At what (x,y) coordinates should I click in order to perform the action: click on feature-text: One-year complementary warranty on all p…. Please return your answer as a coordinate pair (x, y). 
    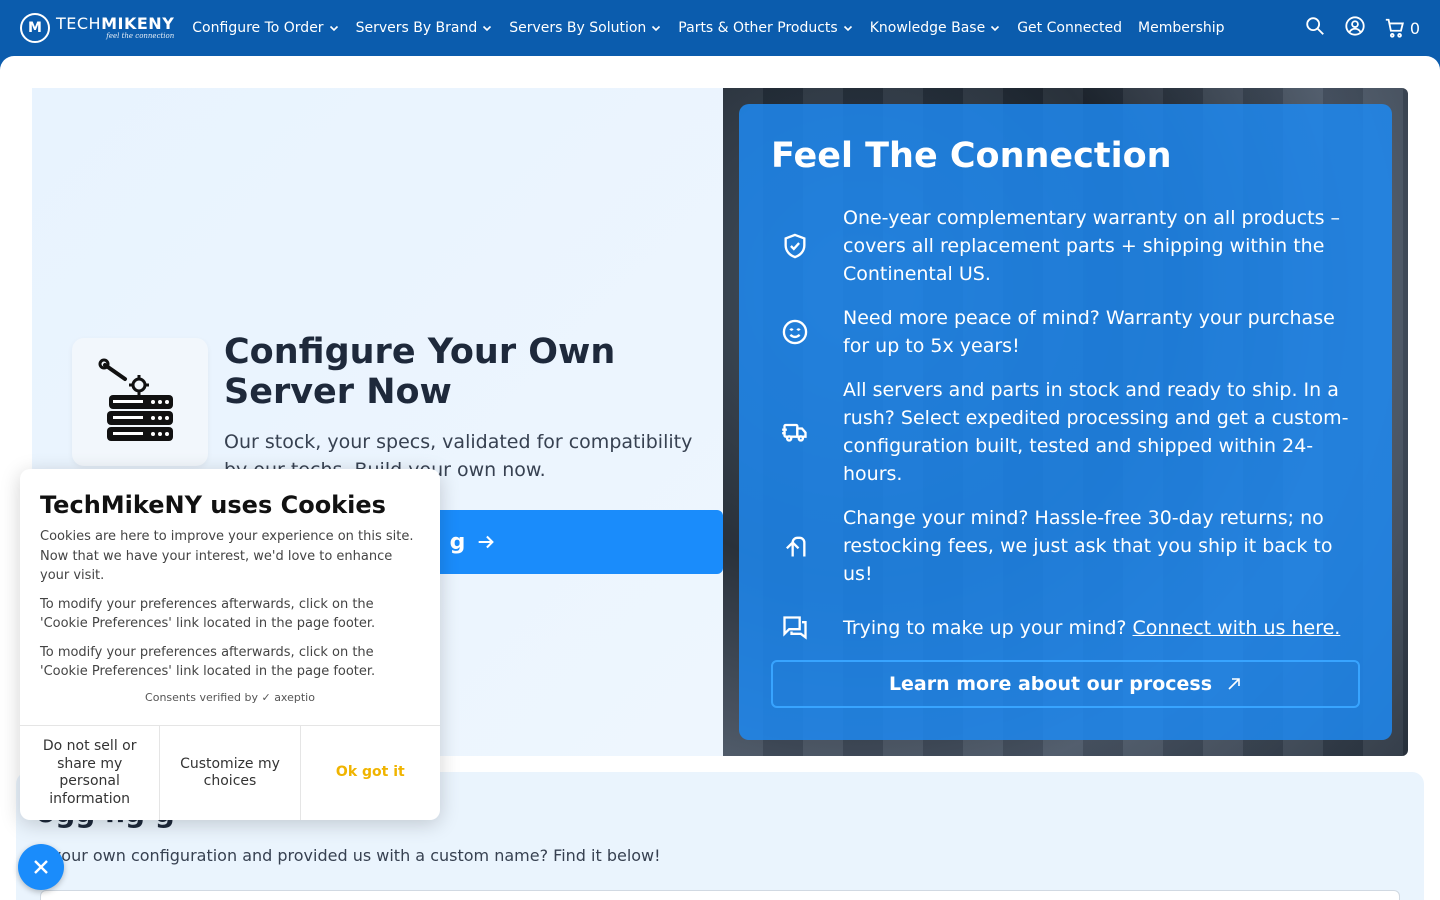
    Looking at the image, I should click on (1092, 246).